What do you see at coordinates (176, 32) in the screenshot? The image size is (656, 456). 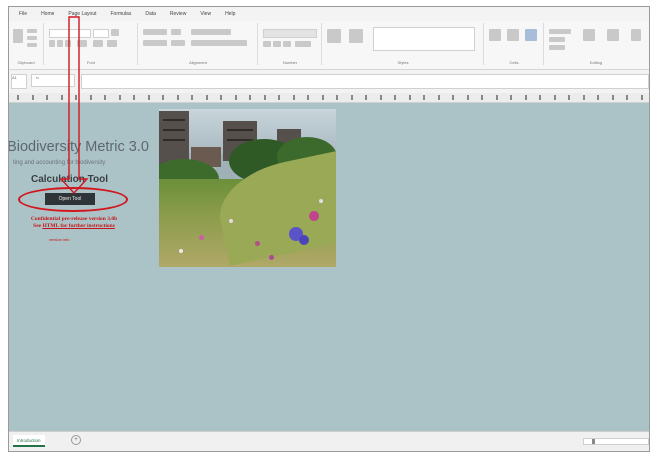 I see `orientation-icon` at bounding box center [176, 32].